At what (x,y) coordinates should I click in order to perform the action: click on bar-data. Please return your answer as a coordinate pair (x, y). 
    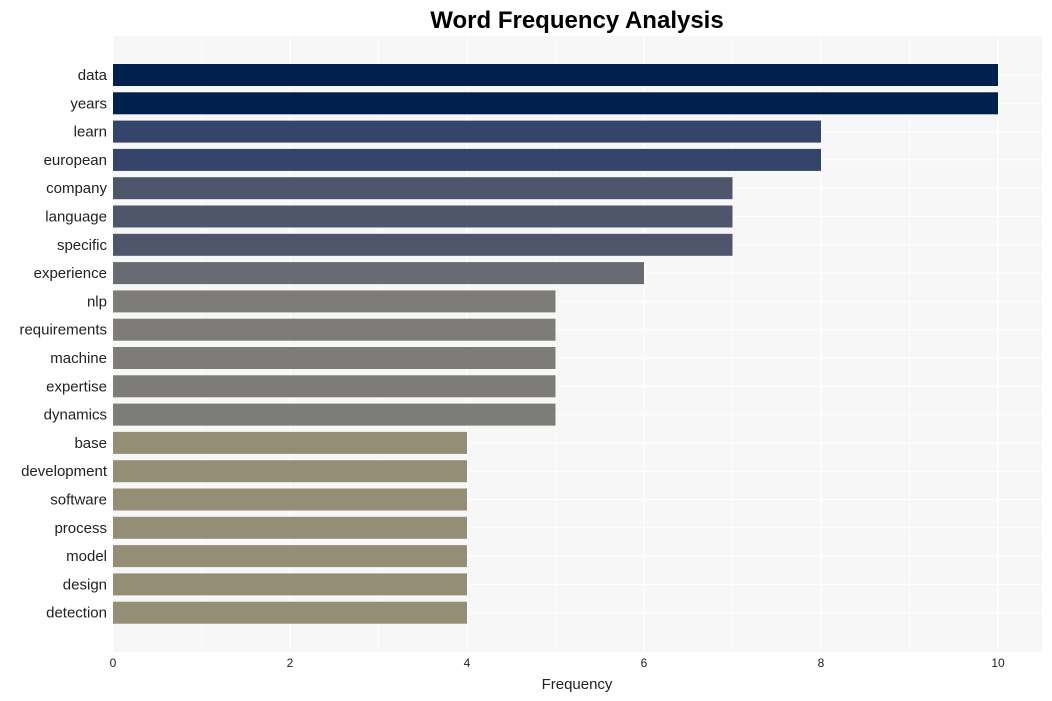
    Looking at the image, I should click on (555, 75).